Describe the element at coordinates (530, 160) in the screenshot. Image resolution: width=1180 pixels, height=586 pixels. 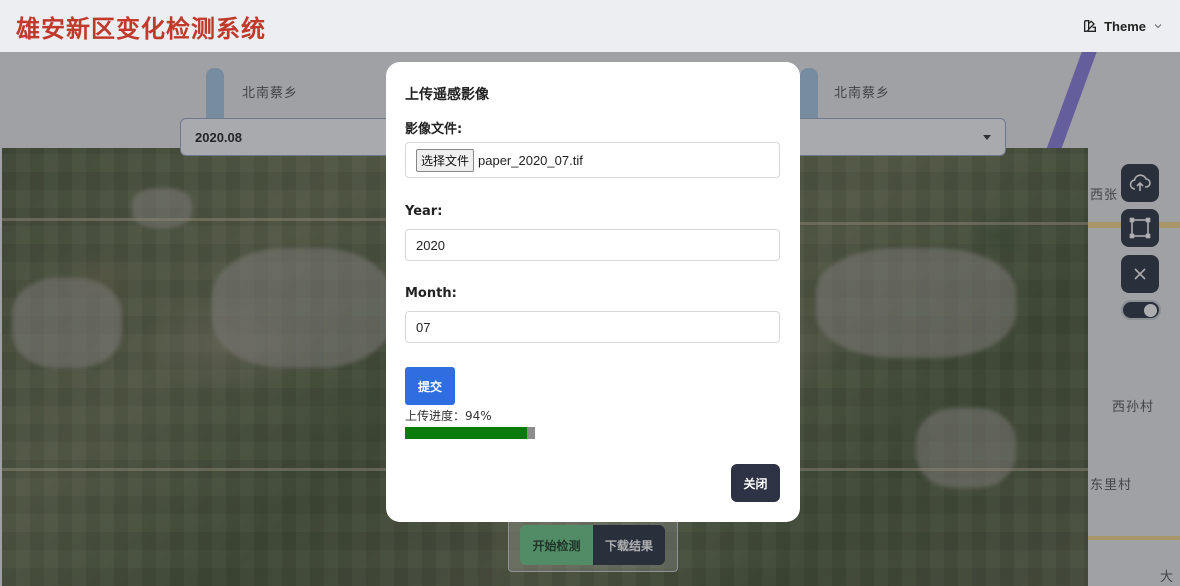
I see `file-name: paper_2020_07.tif` at that location.